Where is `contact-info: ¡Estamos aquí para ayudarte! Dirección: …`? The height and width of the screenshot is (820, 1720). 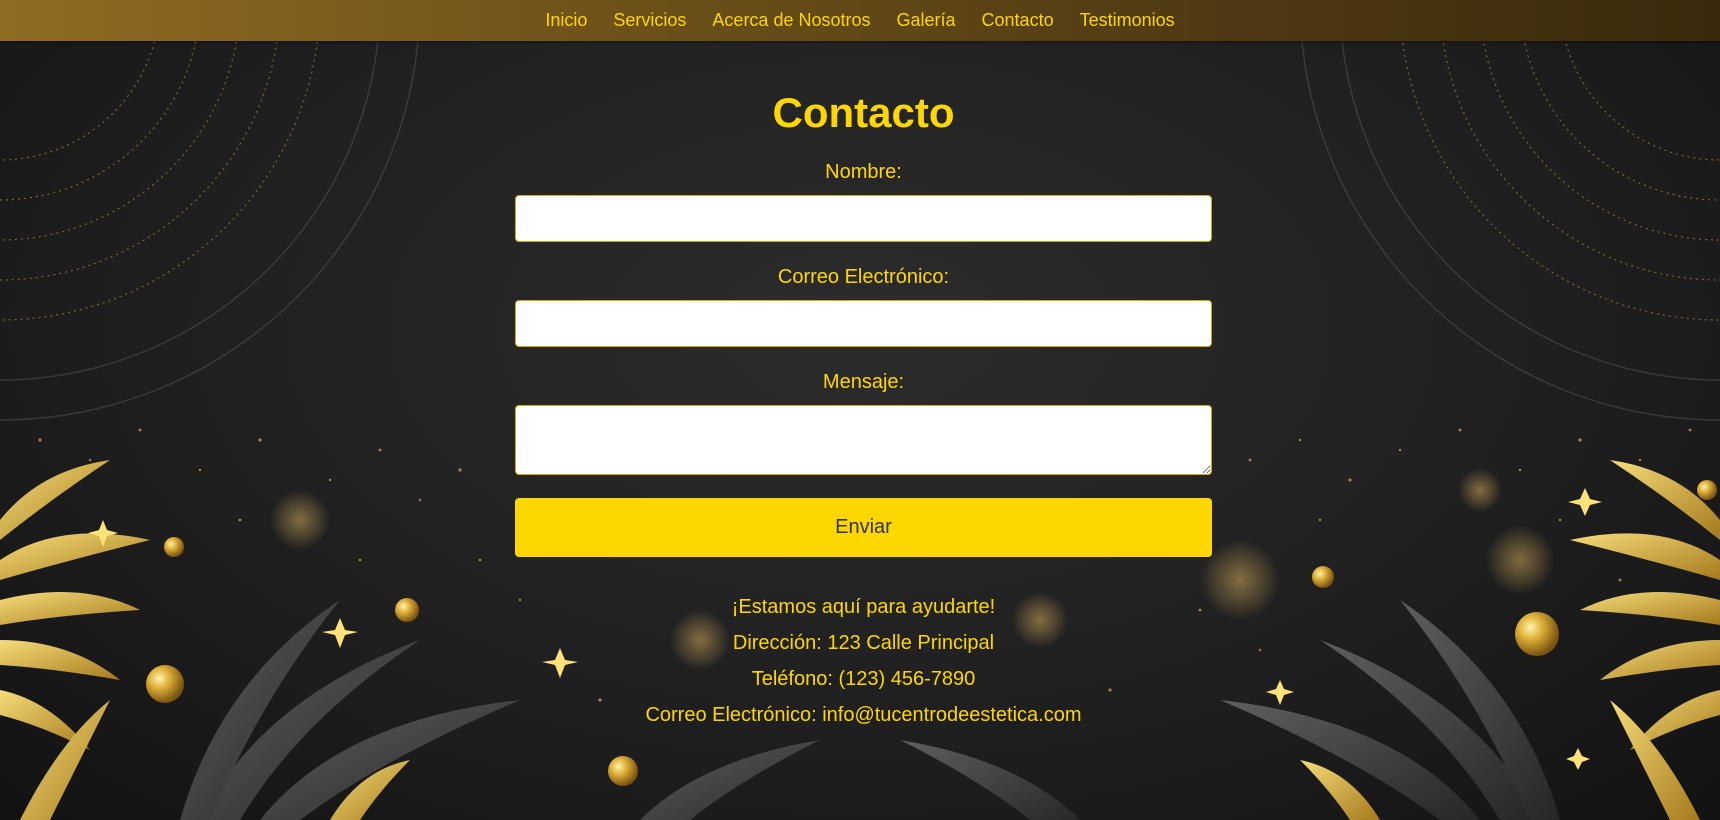
contact-info: ¡Estamos aquí para ayudarte! Dirección: … is located at coordinates (863, 661).